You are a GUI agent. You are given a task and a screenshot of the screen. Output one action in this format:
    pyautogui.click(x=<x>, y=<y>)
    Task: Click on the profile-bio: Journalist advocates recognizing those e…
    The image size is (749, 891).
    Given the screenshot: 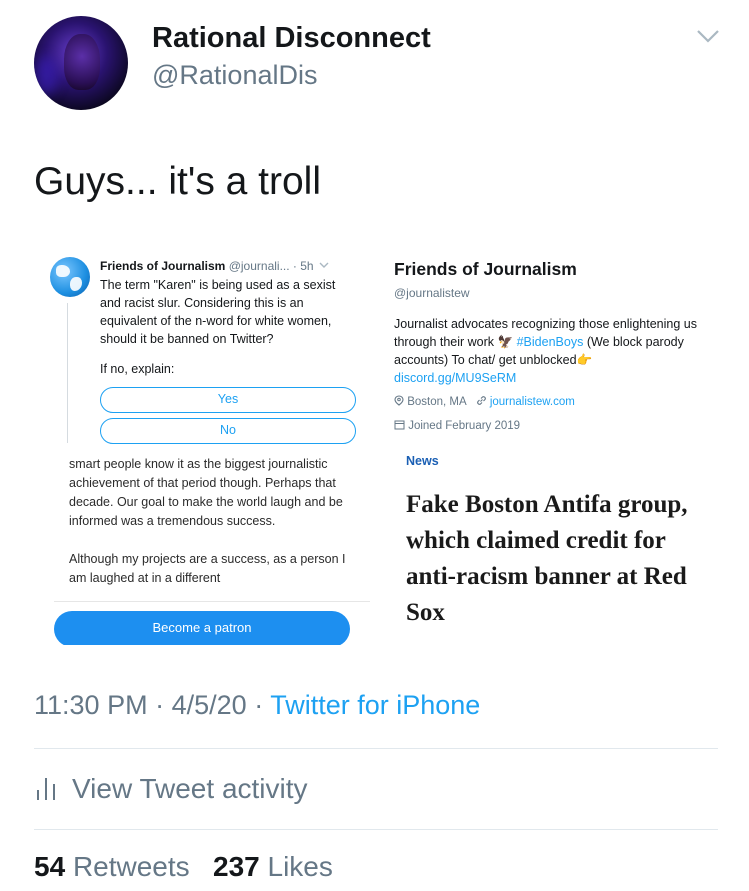 What is the action you would take?
    pyautogui.click(x=552, y=351)
    